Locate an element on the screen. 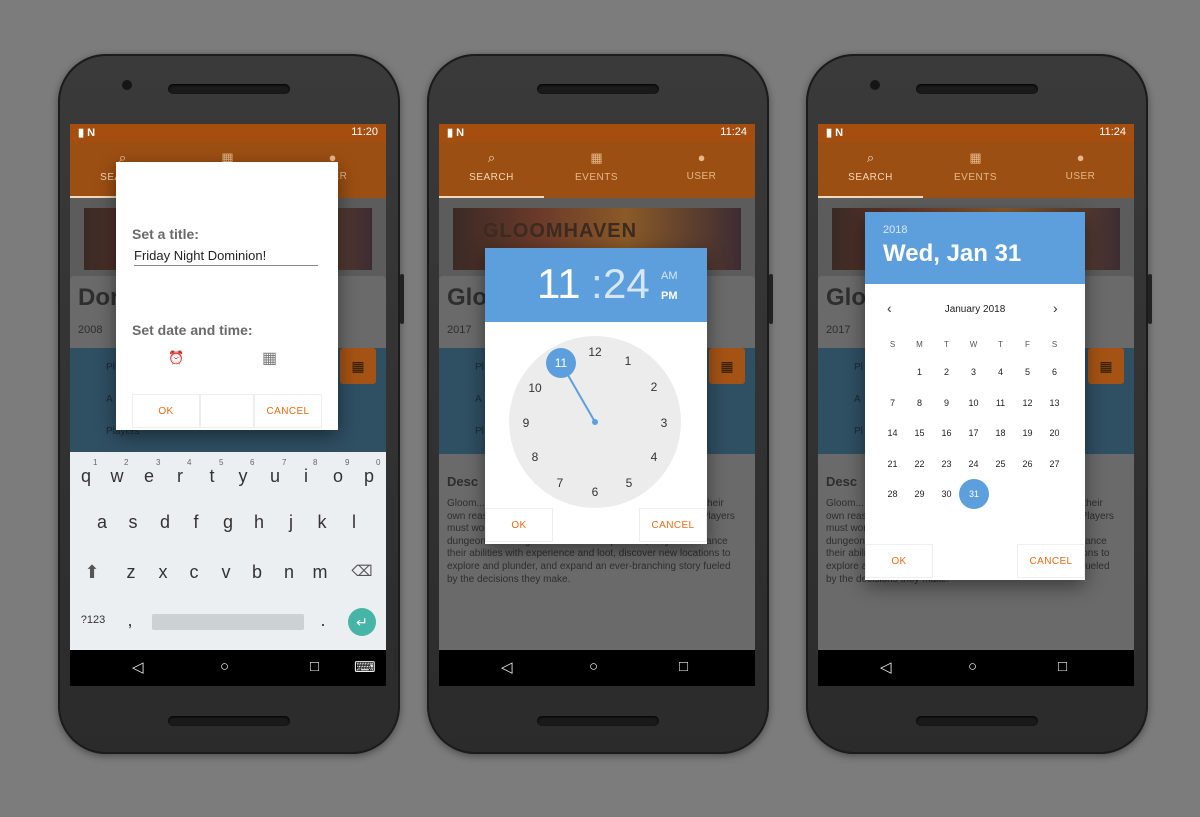 Image resolution: width=1200 pixels, height=817 pixels. key: l is located at coordinates (354, 522).